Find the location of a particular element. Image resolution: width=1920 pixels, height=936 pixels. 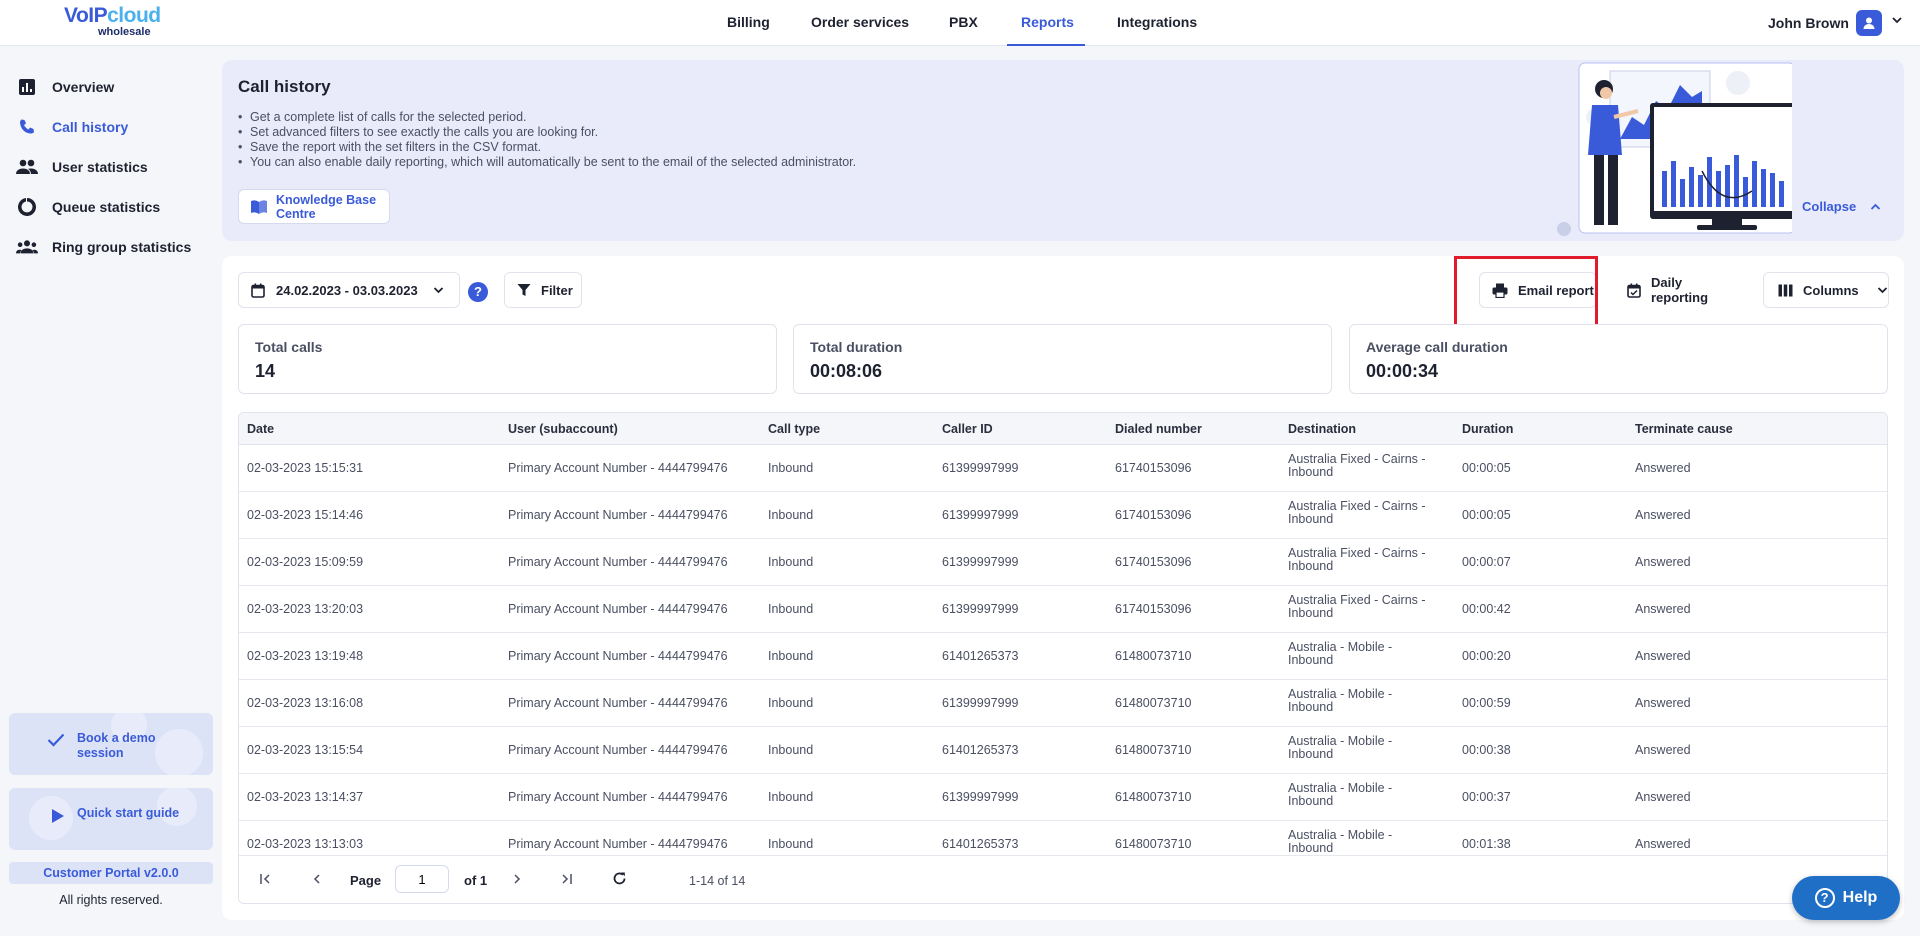

first-page-icon is located at coordinates (265, 879).